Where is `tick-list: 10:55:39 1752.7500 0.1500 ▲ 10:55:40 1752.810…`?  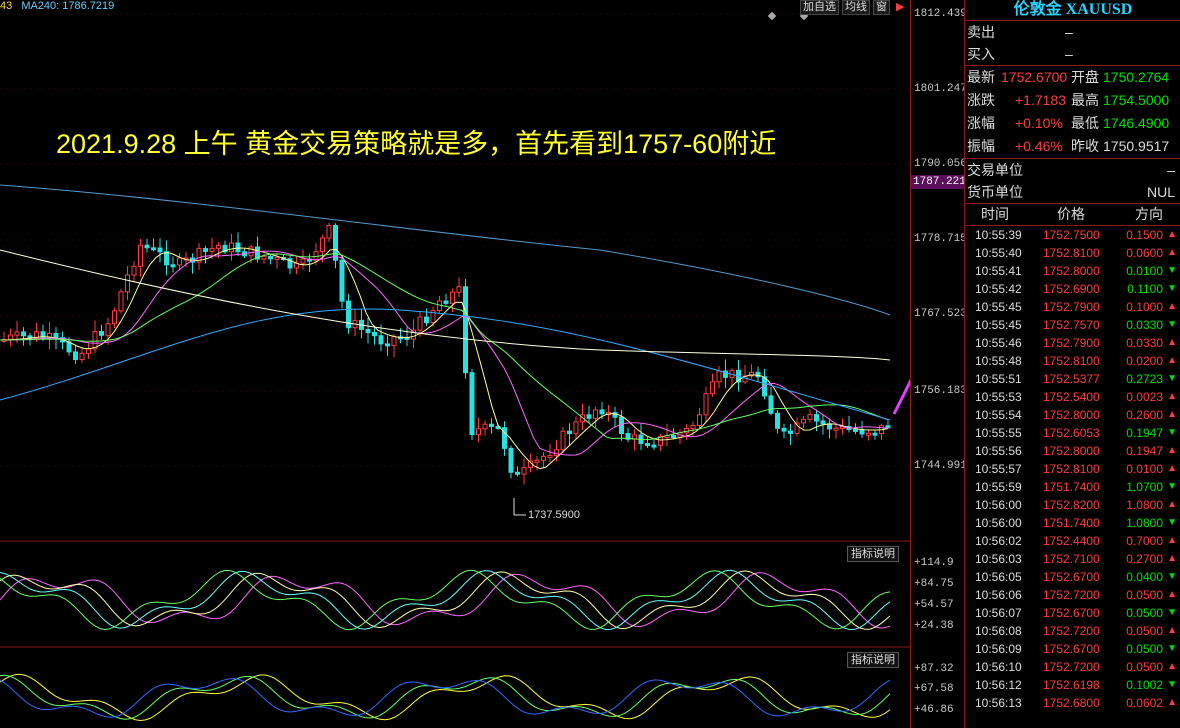
tick-list: 10:55:39 1752.7500 0.1500 ▲ 10:55:40 1752.810… is located at coordinates (1072, 469).